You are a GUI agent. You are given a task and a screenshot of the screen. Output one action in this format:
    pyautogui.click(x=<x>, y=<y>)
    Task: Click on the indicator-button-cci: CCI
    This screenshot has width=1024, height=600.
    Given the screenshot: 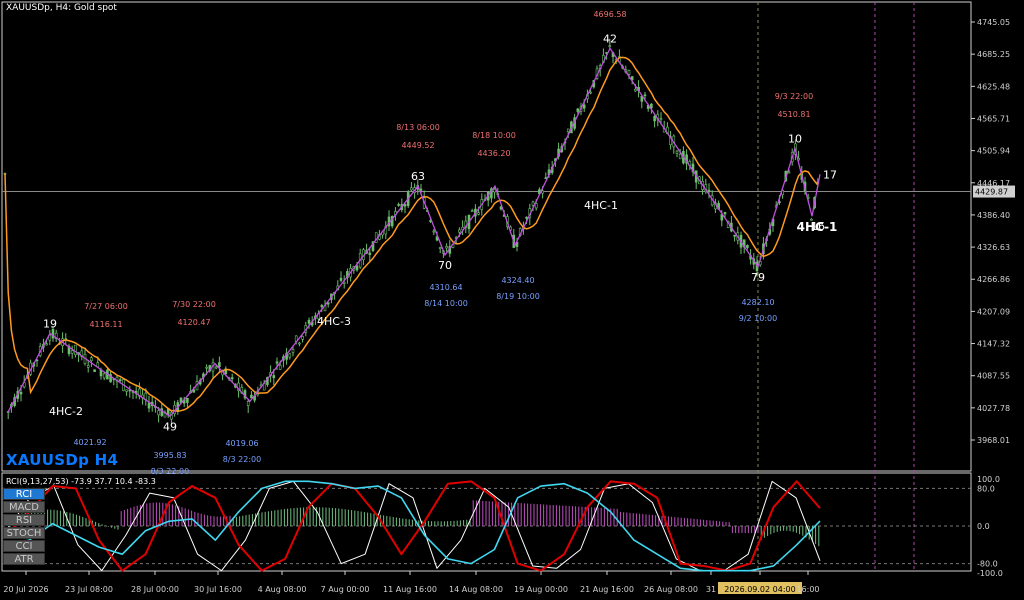 What is the action you would take?
    pyautogui.click(x=24, y=546)
    